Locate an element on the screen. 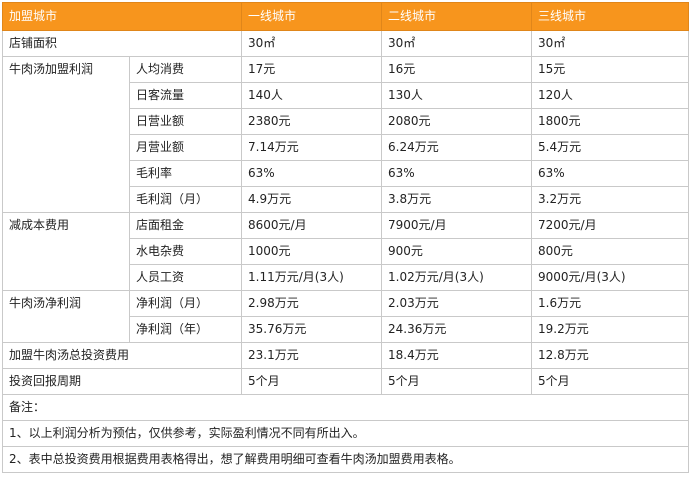 This screenshot has height=490, width=690. notes-line-2: 2、表中总投资费用根据费用表格得出，想了解费用明细可查看牛肉汤加盟费用表格。 is located at coordinates (345, 459).